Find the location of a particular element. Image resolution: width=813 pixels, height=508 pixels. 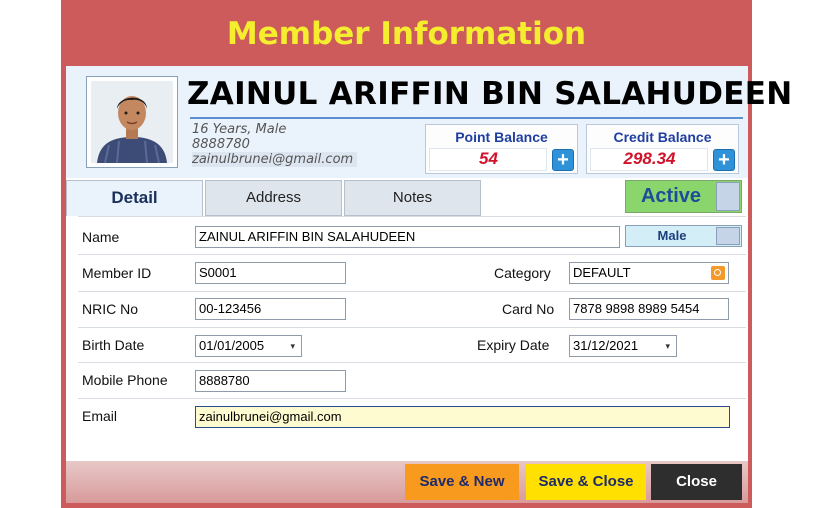

birth-date-value: 01/01/2005 is located at coordinates (232, 345).